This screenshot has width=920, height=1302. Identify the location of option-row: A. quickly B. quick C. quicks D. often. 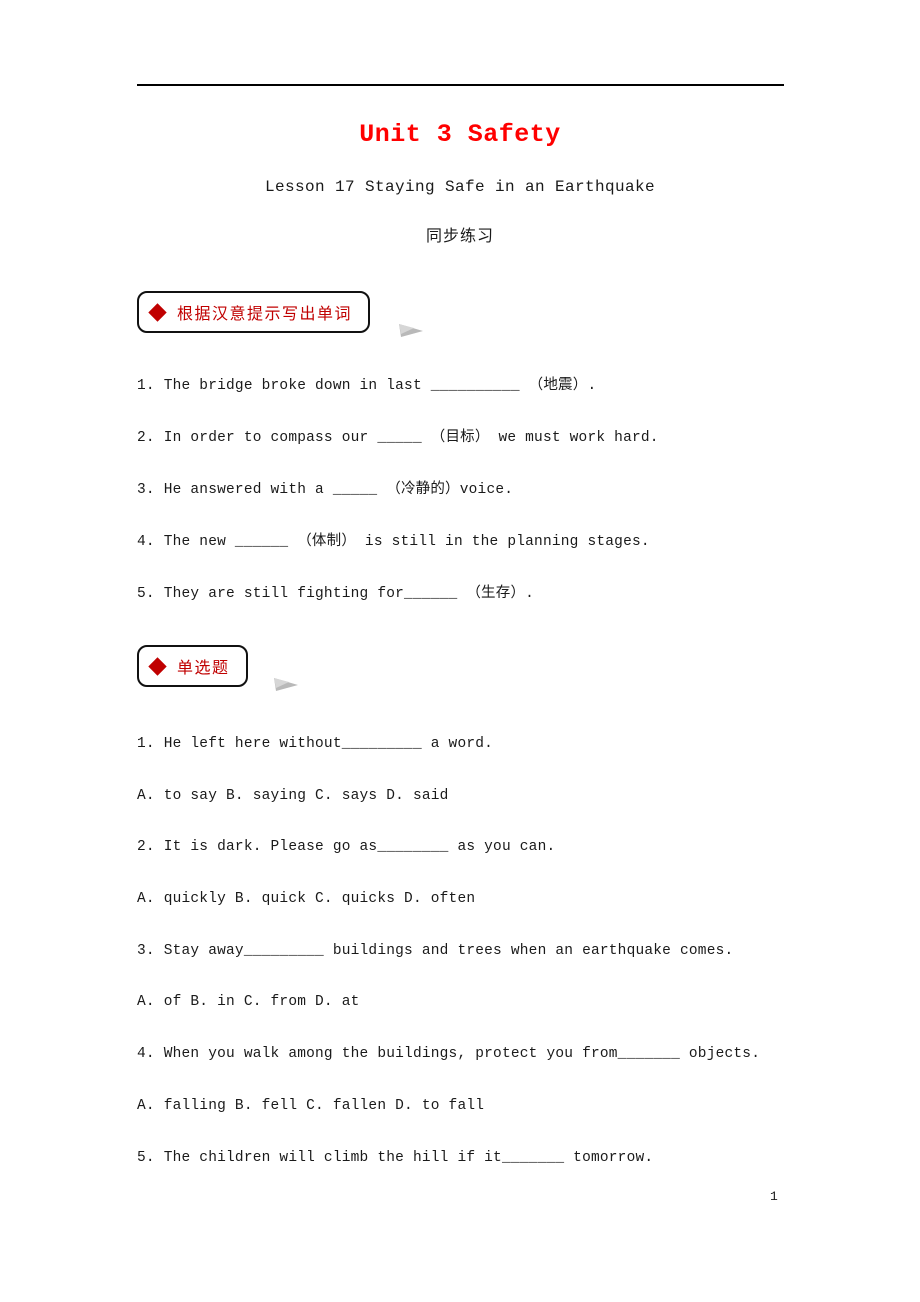
(306, 899).